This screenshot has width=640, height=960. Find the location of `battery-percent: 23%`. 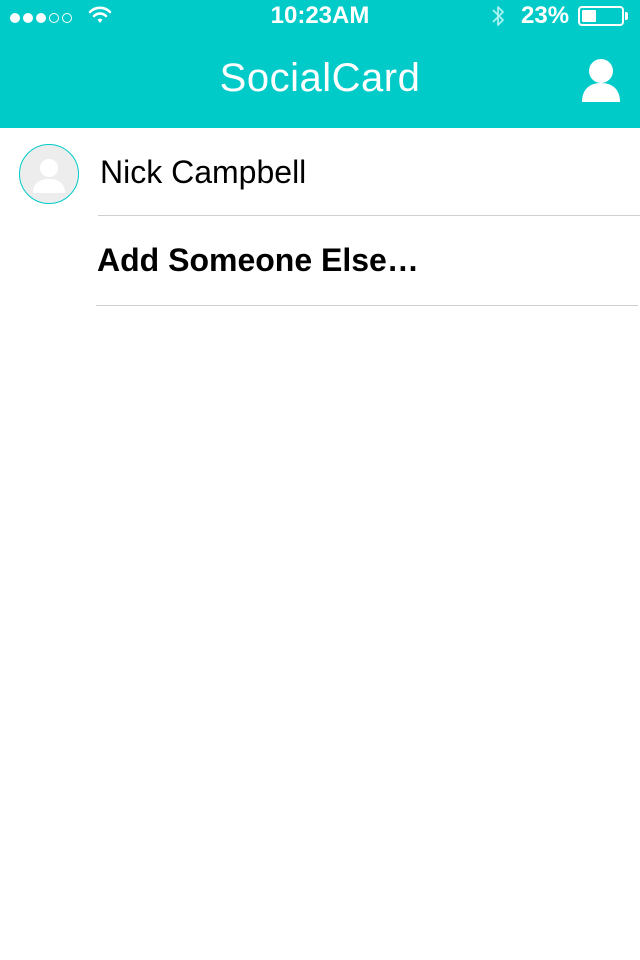

battery-percent: 23% is located at coordinates (545, 15).